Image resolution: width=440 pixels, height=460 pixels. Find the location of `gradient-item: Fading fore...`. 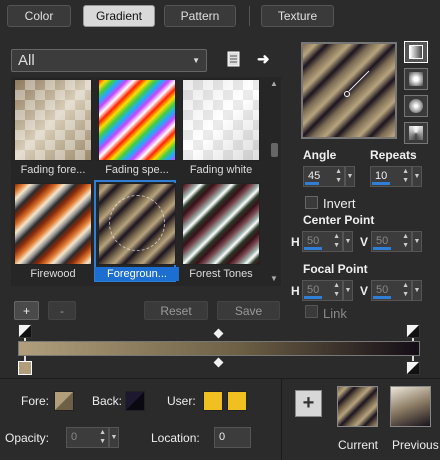

gradient-item: Fading fore... is located at coordinates (51, 127).